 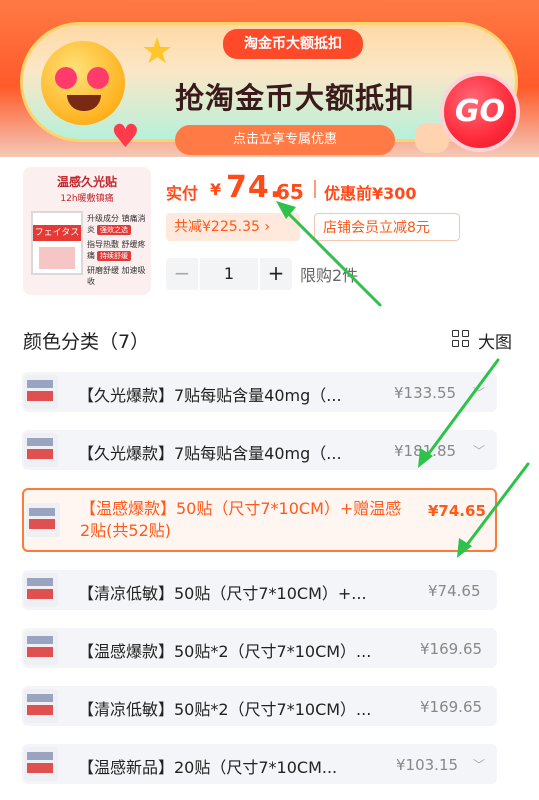 I want to click on sku-option: 【久光爆款】7贴每贴含量40mg（... ¥181.85 ﹀, so click(x=259, y=450).